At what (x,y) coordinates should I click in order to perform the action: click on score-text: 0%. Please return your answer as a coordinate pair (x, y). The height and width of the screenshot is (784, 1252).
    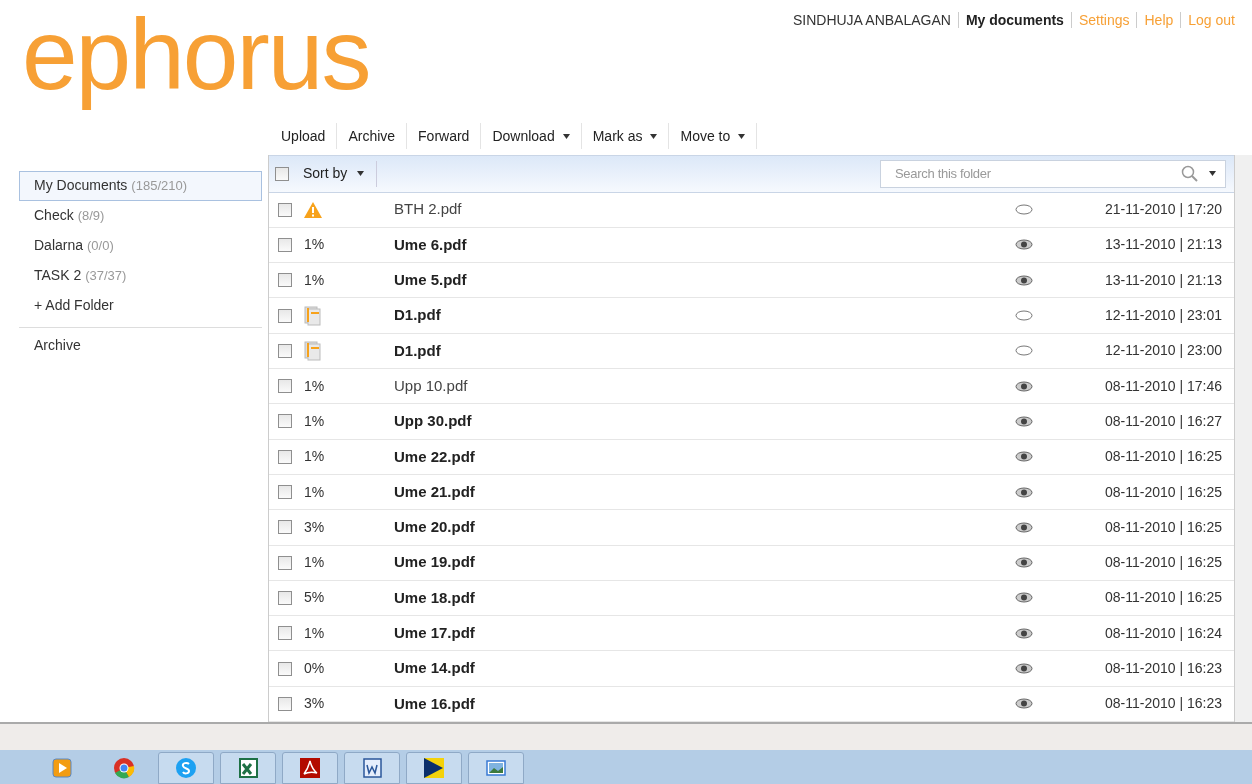
    Looking at the image, I should click on (314, 669).